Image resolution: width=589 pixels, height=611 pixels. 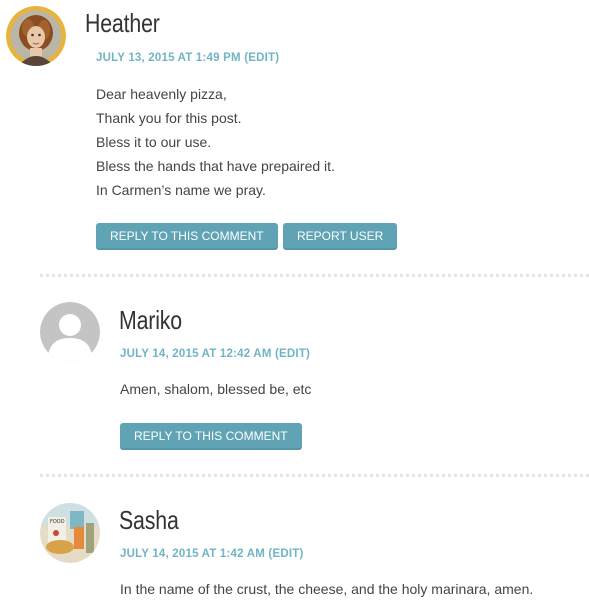 I want to click on comment-author: Heather, so click(x=122, y=23).